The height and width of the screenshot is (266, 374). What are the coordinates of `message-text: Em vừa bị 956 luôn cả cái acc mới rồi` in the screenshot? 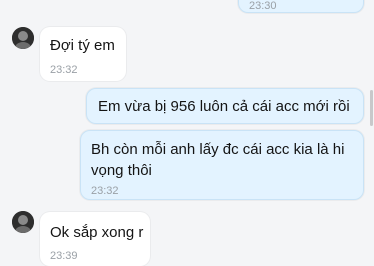 It's located at (224, 106).